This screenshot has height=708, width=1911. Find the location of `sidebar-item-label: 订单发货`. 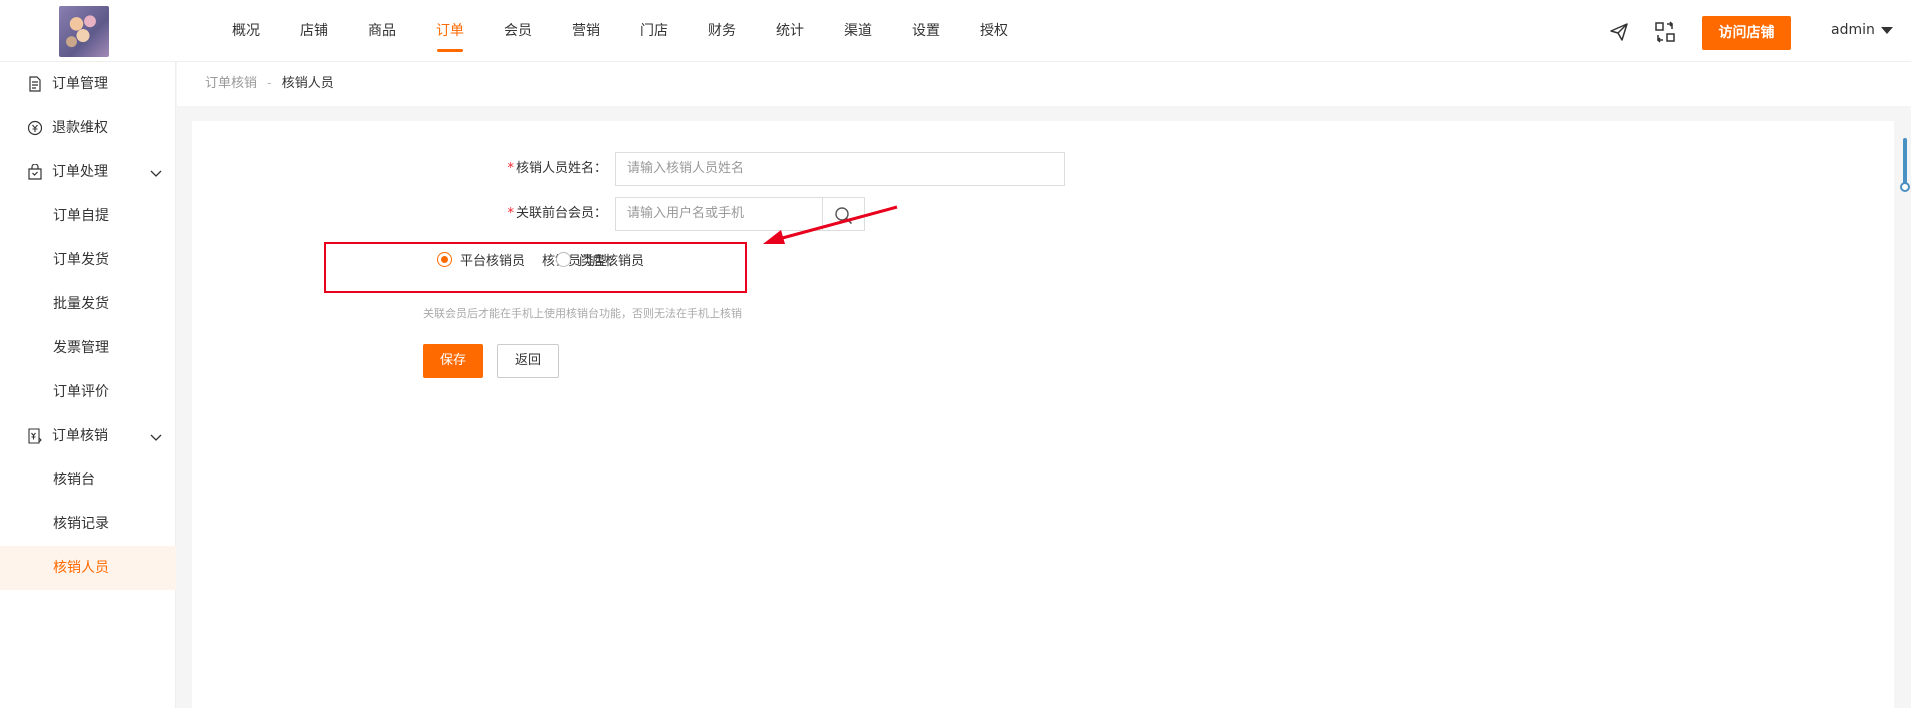

sidebar-item-label: 订单发货 is located at coordinates (81, 260).